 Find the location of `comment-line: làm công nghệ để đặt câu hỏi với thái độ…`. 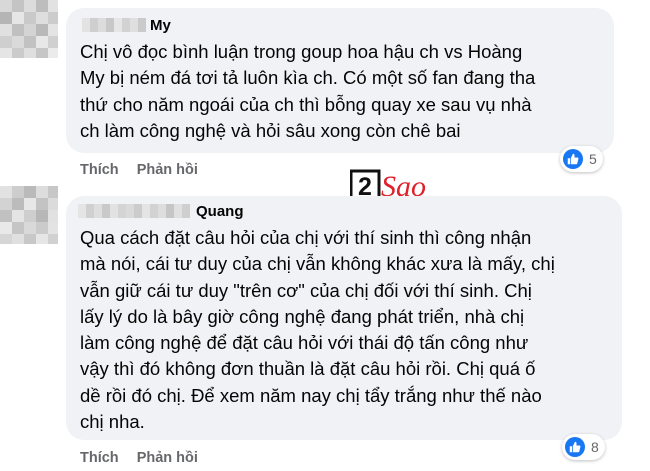

comment-line: làm công nghệ để đặt câu hỏi với thái độ… is located at coordinates (304, 343).